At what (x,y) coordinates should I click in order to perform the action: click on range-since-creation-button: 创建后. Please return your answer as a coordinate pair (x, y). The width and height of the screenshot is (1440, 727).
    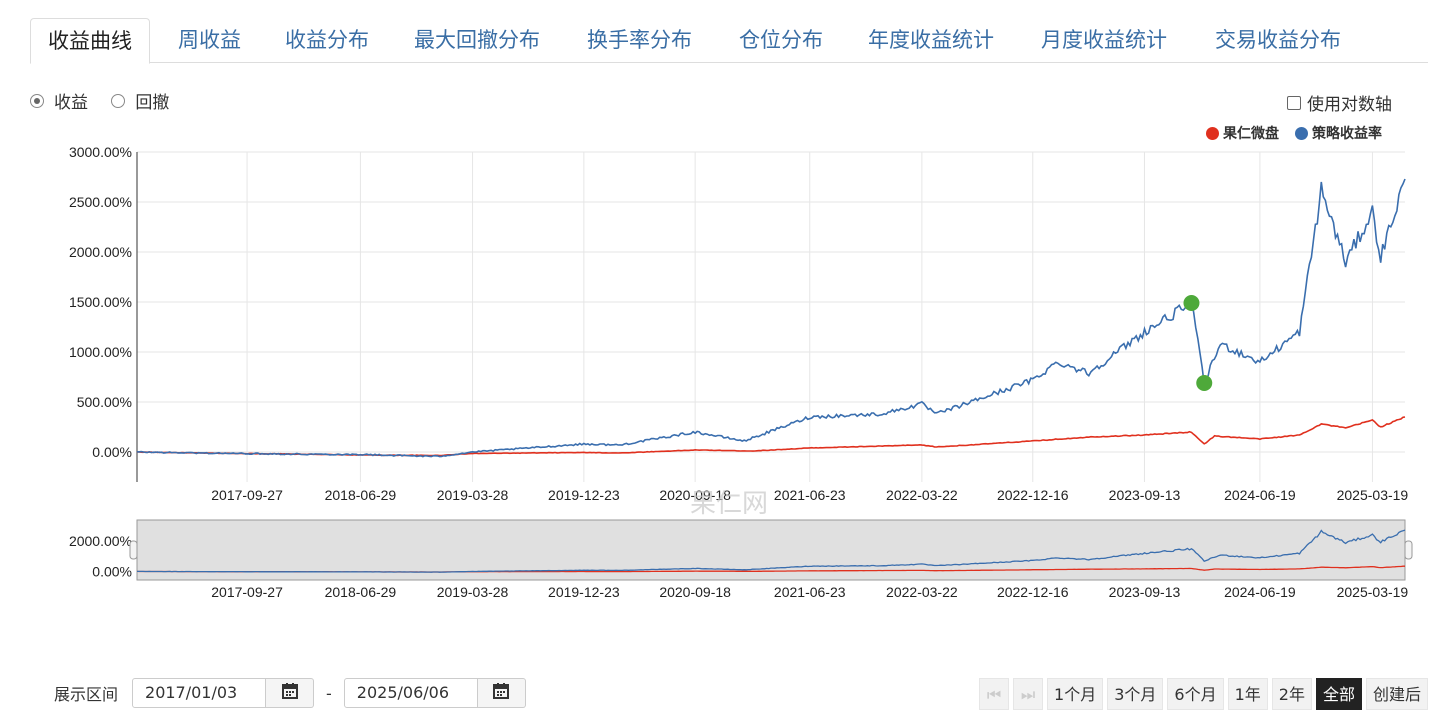
    Looking at the image, I should click on (1396, 694).